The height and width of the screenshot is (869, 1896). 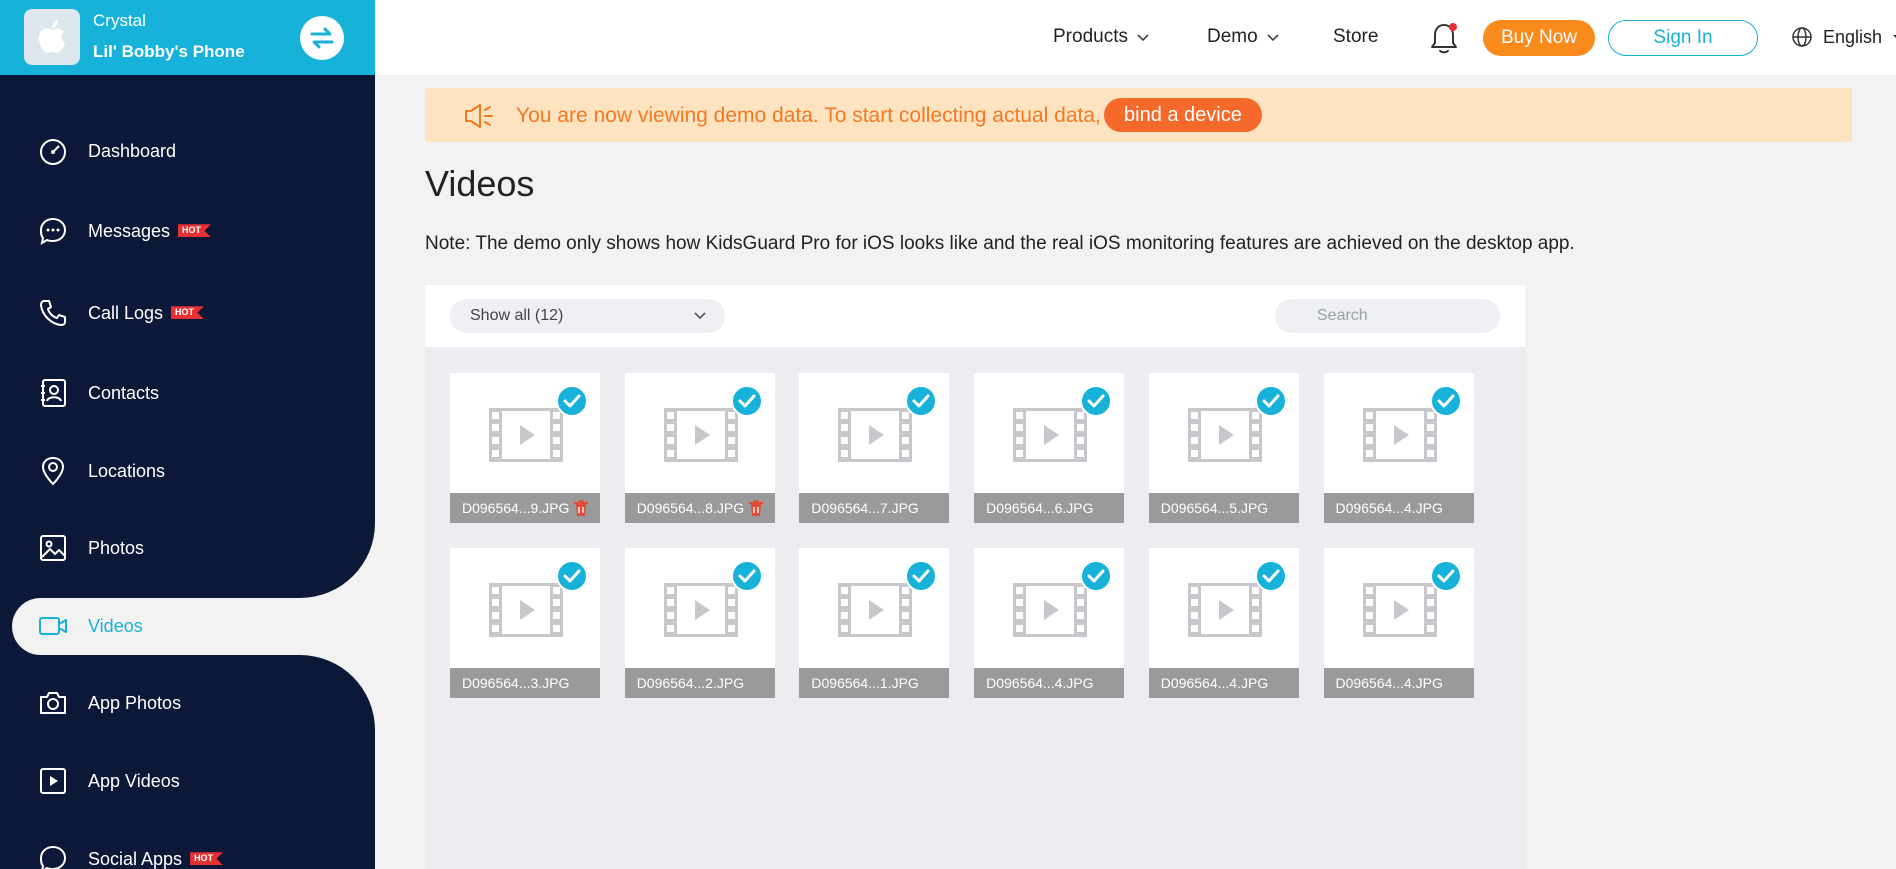 I want to click on video-tile: D096564...8.JPG, so click(x=699, y=448).